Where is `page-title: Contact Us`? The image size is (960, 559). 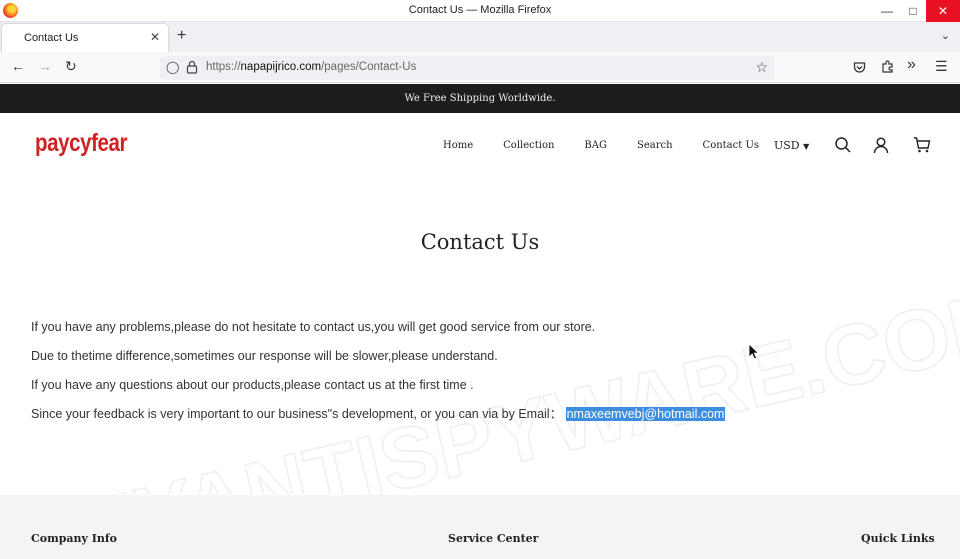 page-title: Contact Us is located at coordinates (480, 242).